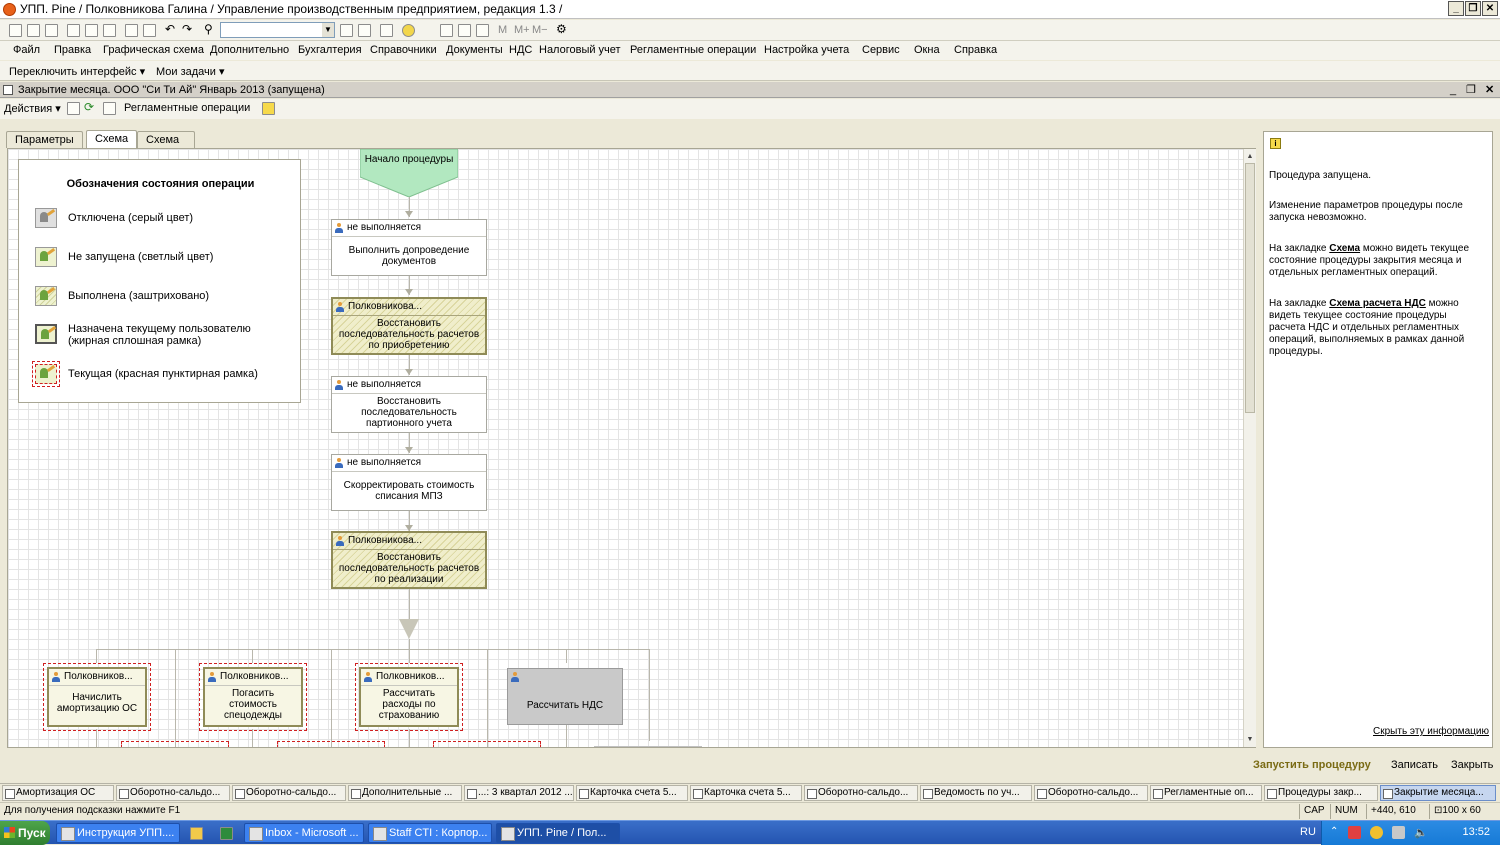 This screenshot has height=845, width=1500. Describe the element at coordinates (33, 30) in the screenshot. I see `open-icon` at that location.